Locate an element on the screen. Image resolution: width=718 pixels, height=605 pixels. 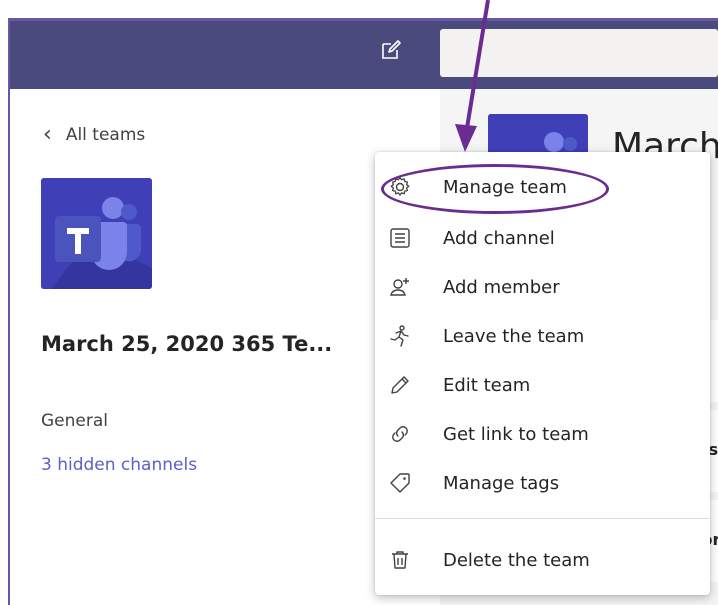
add-member-icon is located at coordinates (399, 287).